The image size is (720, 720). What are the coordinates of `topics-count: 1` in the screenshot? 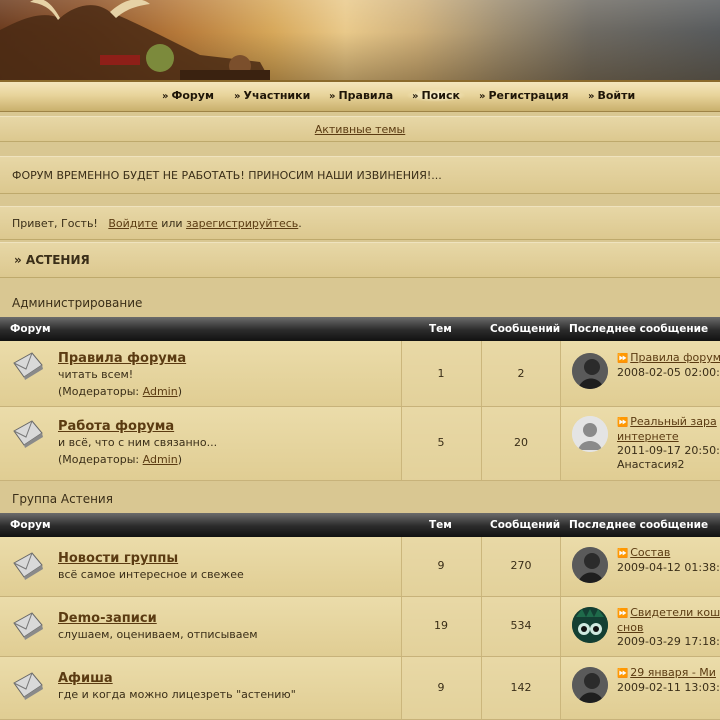 It's located at (441, 373).